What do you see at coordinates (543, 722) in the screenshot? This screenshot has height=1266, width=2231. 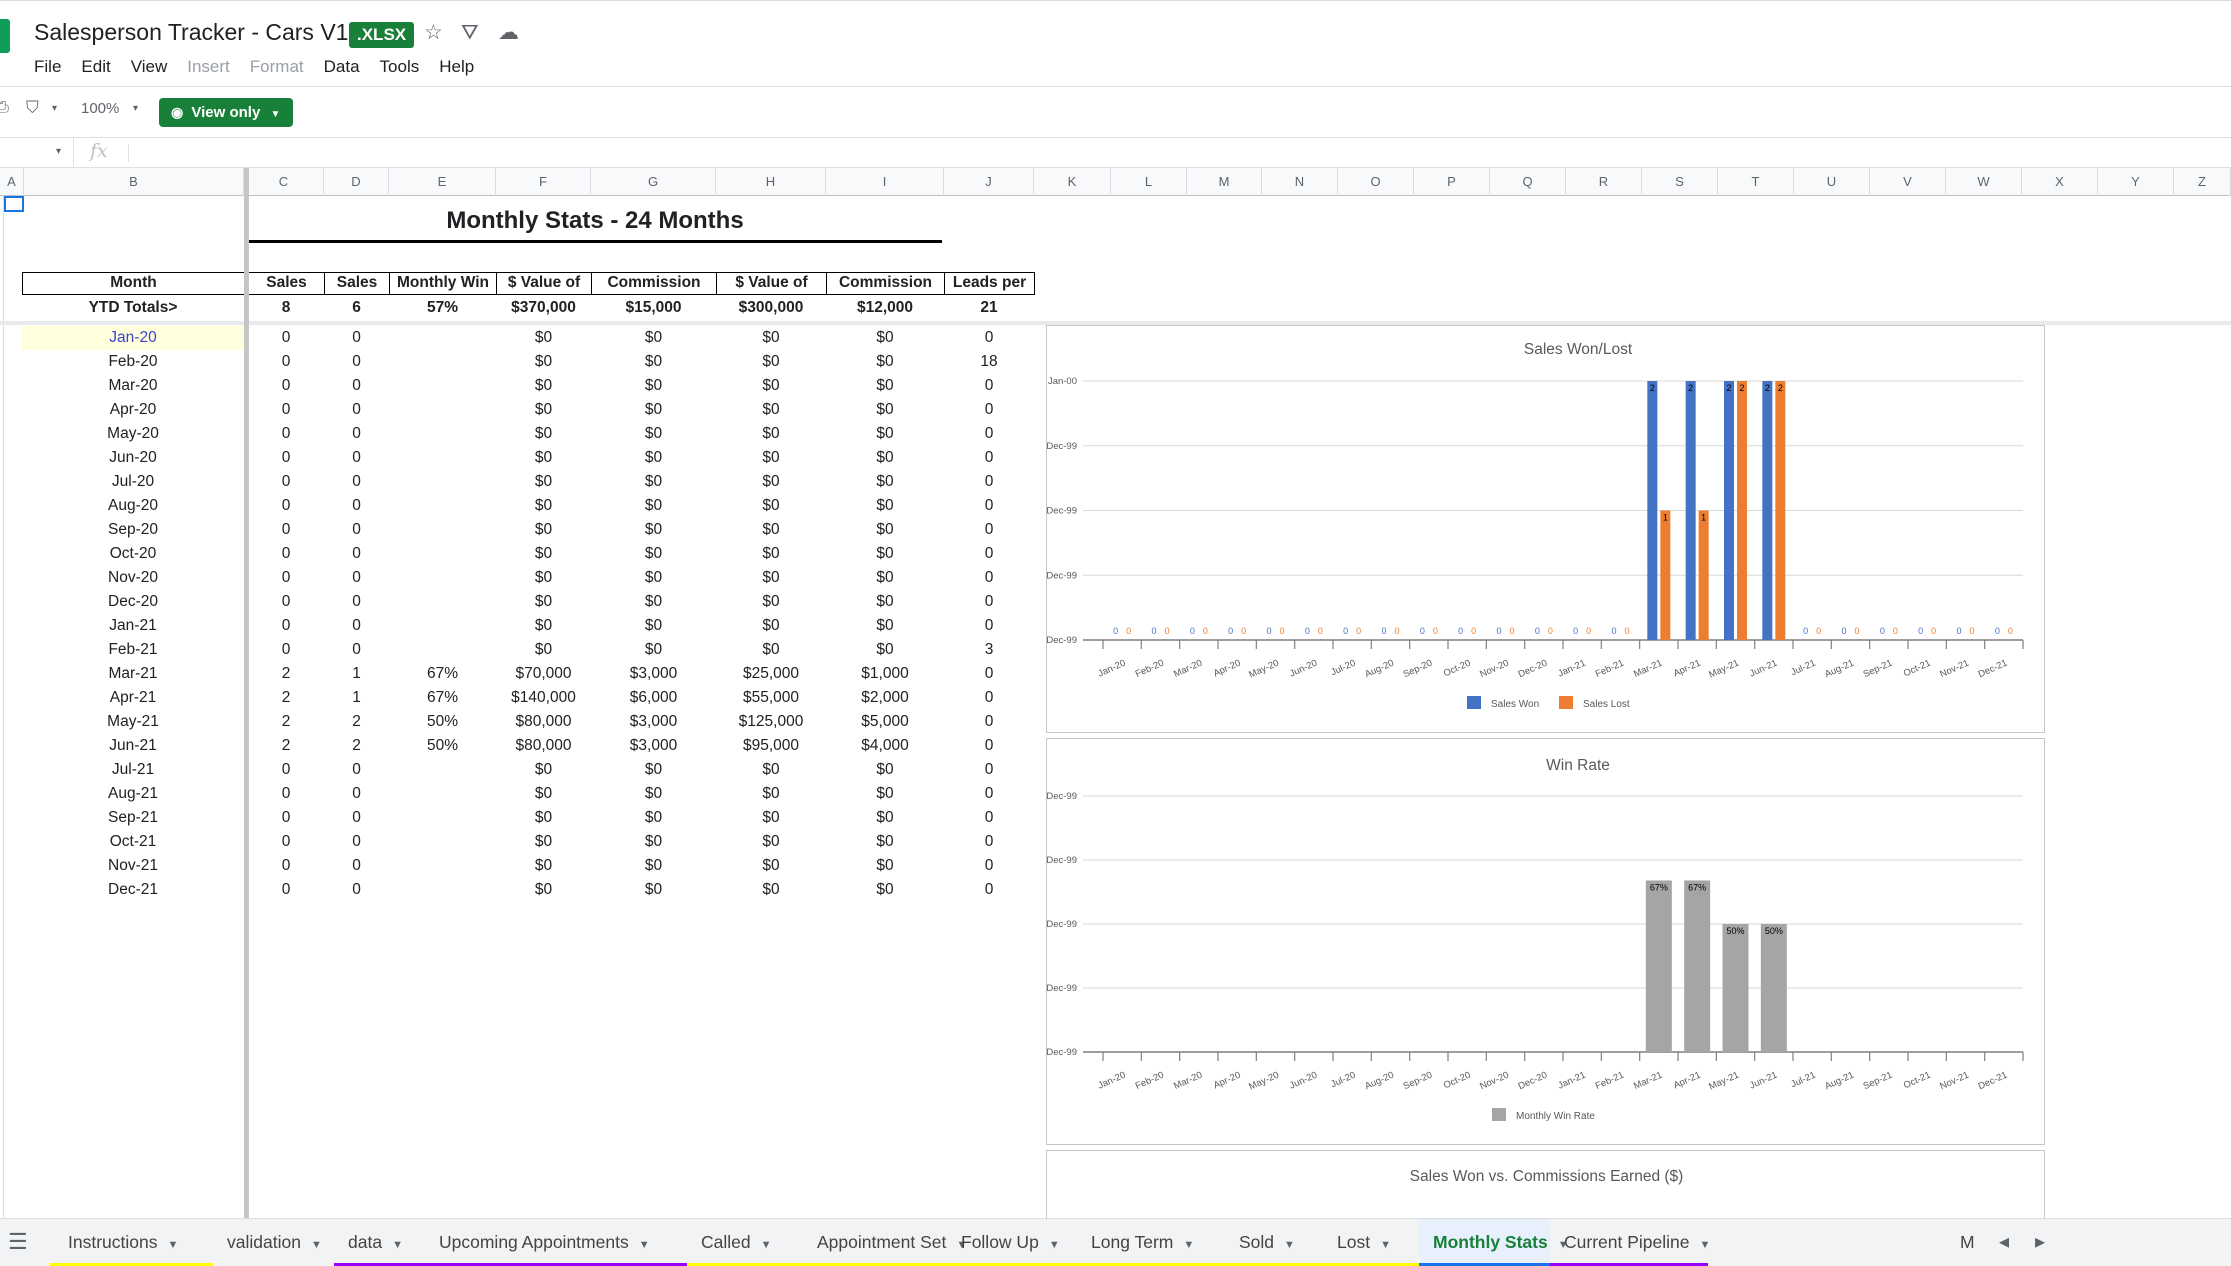 I see `data-cell: $80,000` at bounding box center [543, 722].